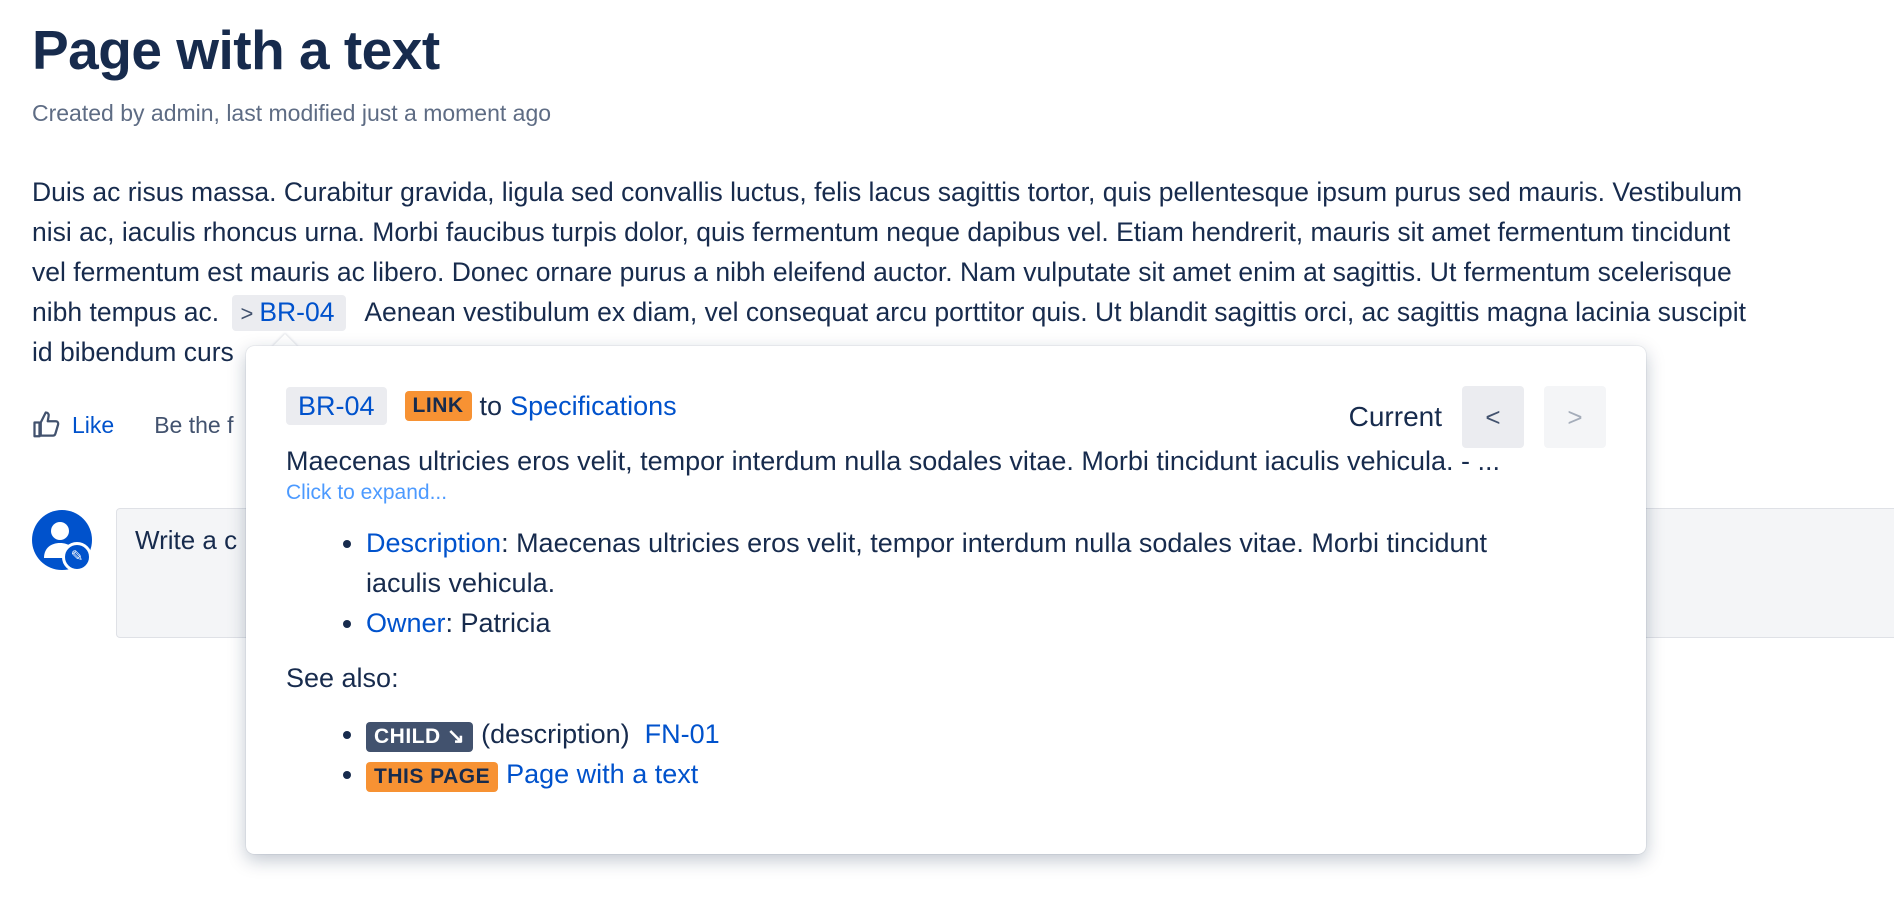  I want to click on field-value-owner: : Patricia, so click(498, 623).